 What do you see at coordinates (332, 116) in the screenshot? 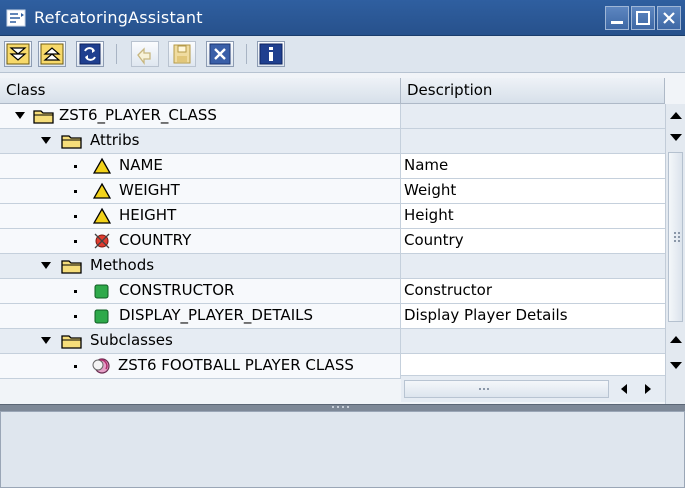
I see `tree-node-root: ZST6_PLAYER_CLASS` at bounding box center [332, 116].